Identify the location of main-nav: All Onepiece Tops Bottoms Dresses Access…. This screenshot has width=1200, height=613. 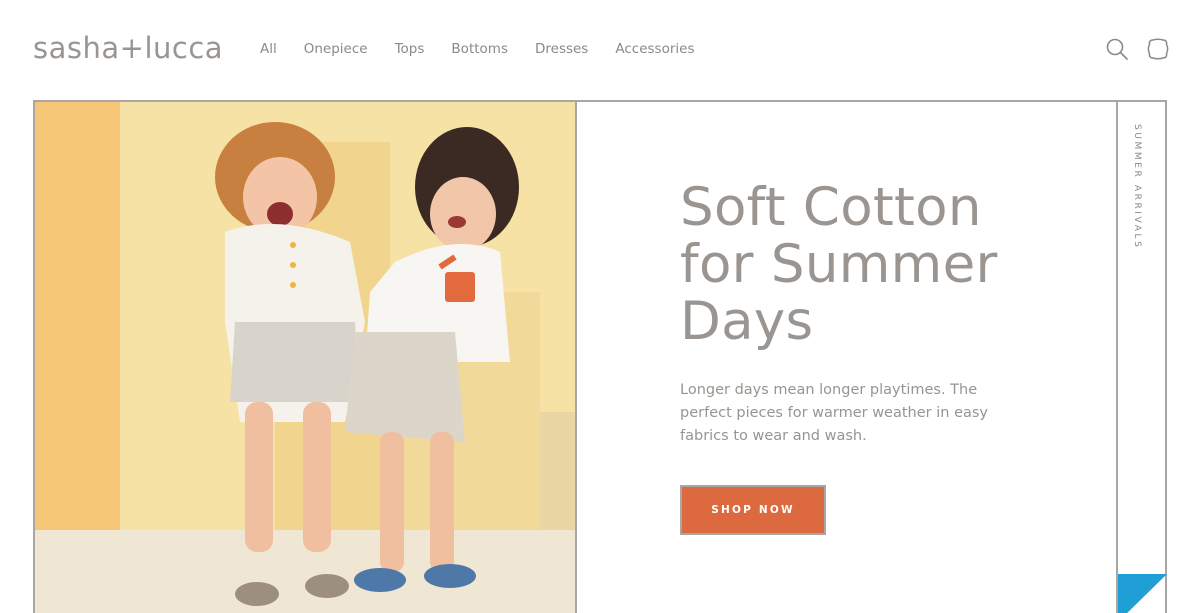
(490, 49).